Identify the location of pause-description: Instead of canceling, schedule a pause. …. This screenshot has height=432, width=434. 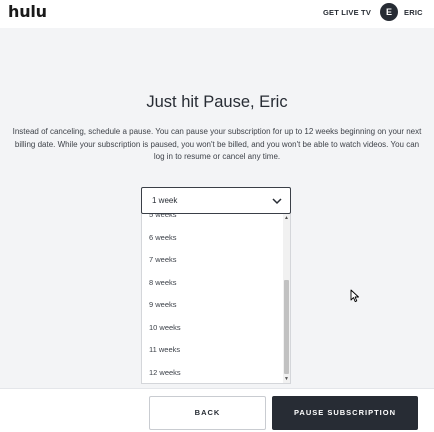
(217, 144).